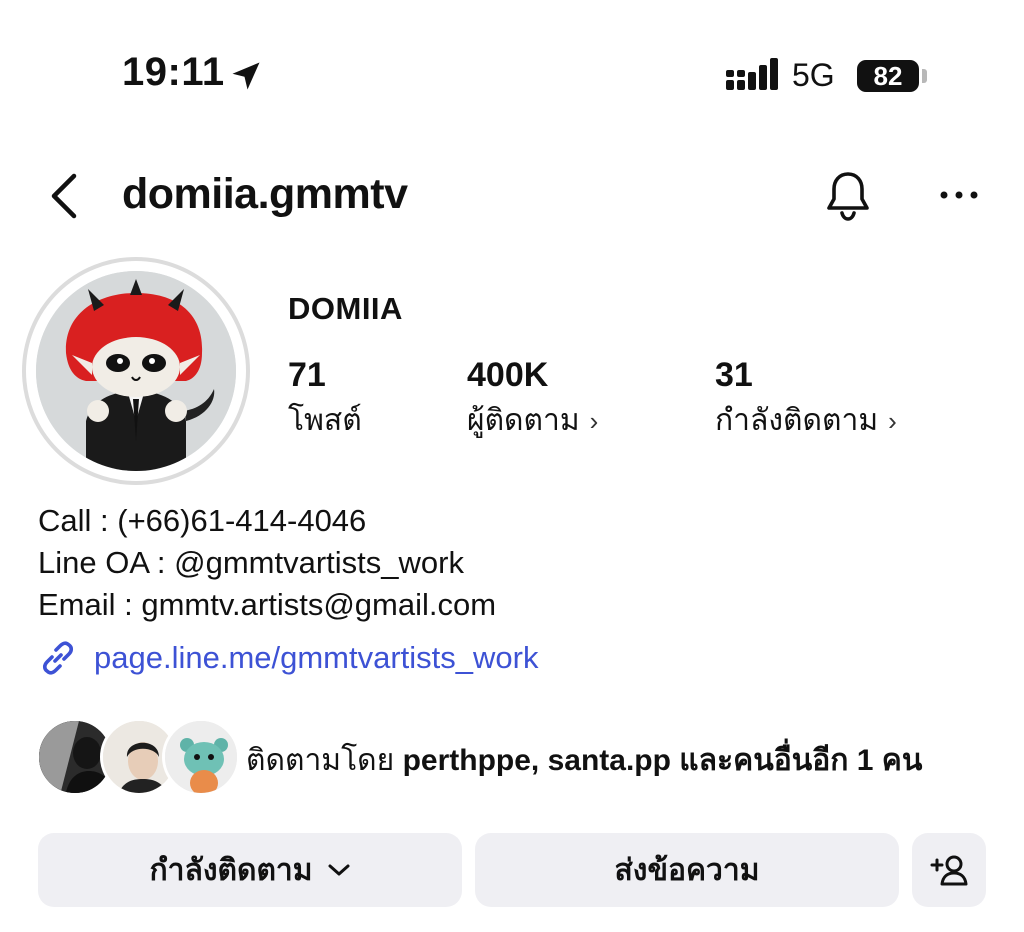 The image size is (1024, 932). I want to click on stat-label-text: โพสต์, so click(325, 420).